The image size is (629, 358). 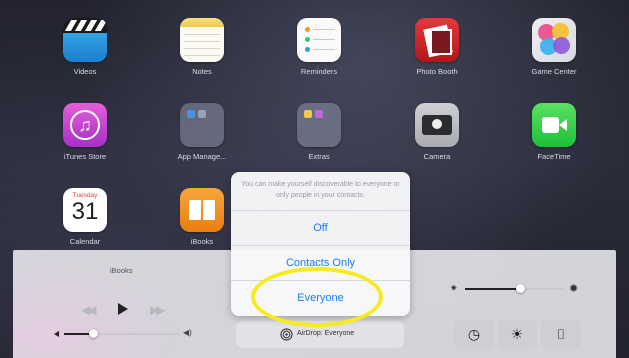 I want to click on game-center-icon, so click(x=554, y=40).